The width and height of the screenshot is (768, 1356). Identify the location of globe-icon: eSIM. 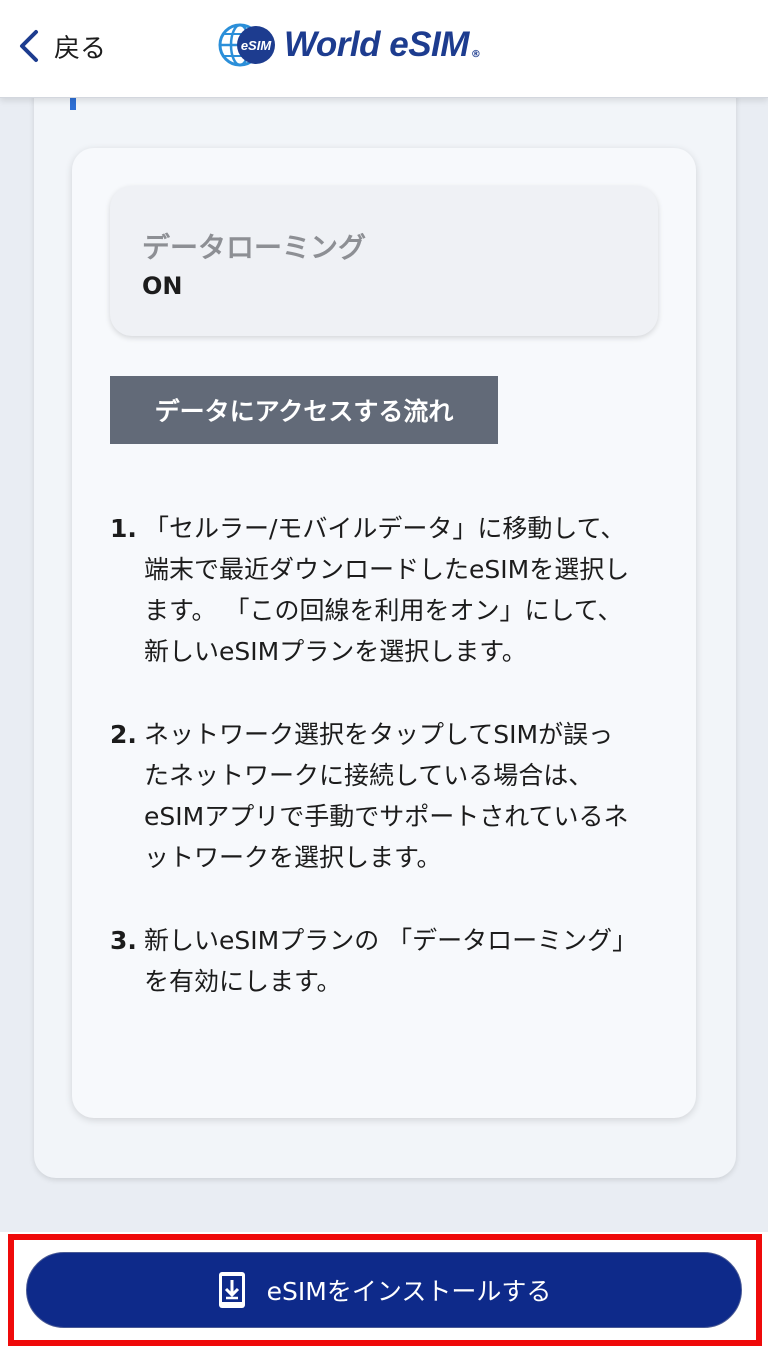
(246, 45).